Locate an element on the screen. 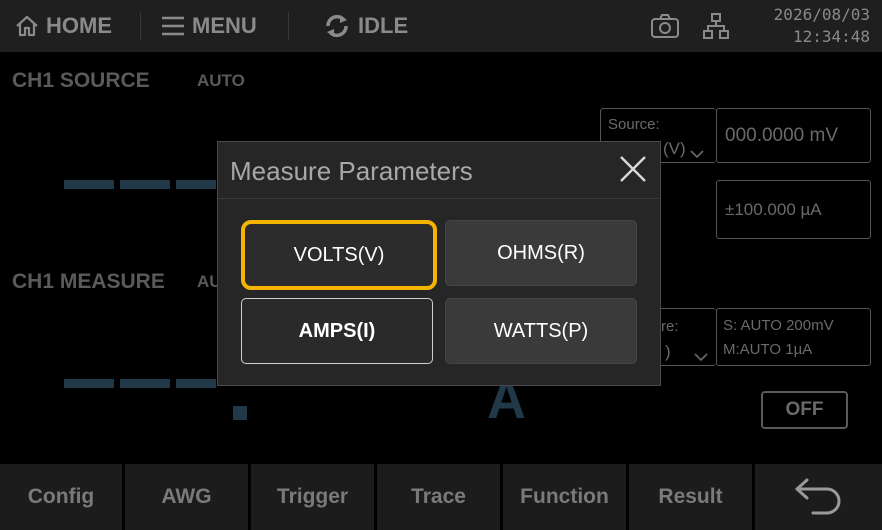 The height and width of the screenshot is (530, 882). range-label: re: is located at coordinates (670, 326).